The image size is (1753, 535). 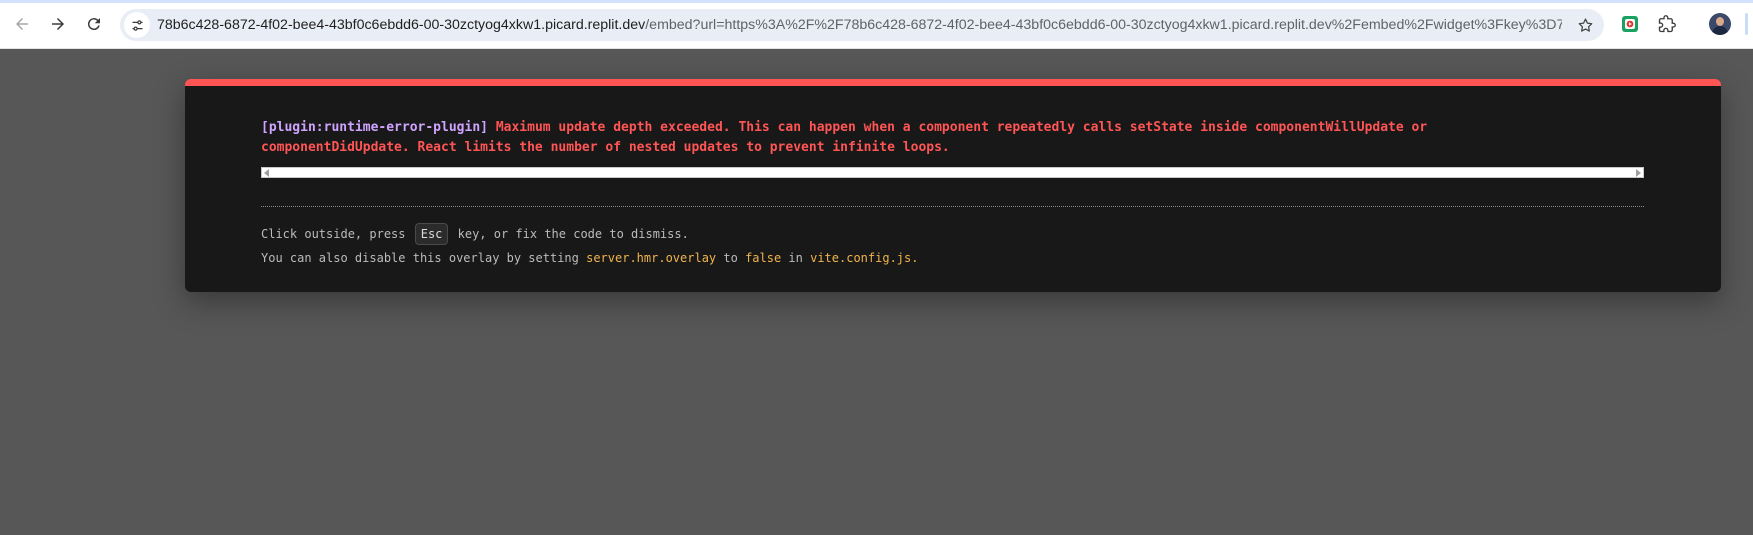 What do you see at coordinates (731, 258) in the screenshot?
I see `tip2-mid: to` at bounding box center [731, 258].